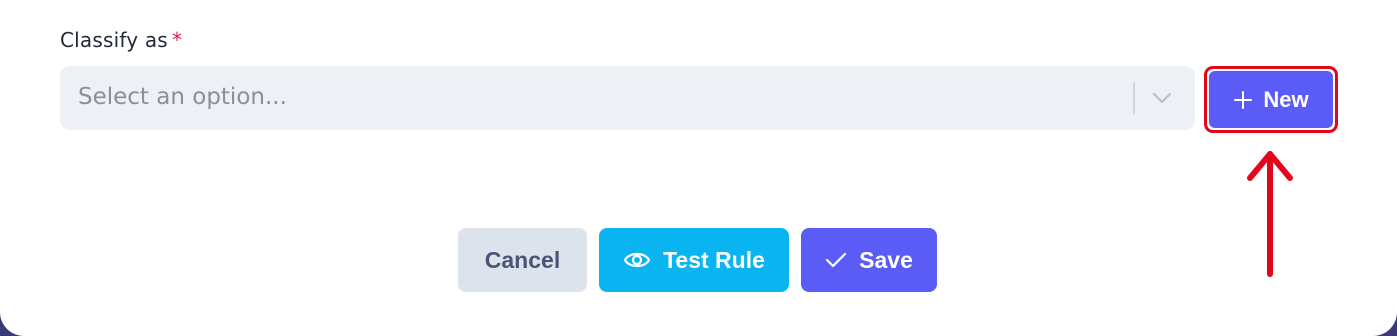 Image resolution: width=1397 pixels, height=336 pixels. I want to click on cancel-button: Cancel, so click(522, 260).